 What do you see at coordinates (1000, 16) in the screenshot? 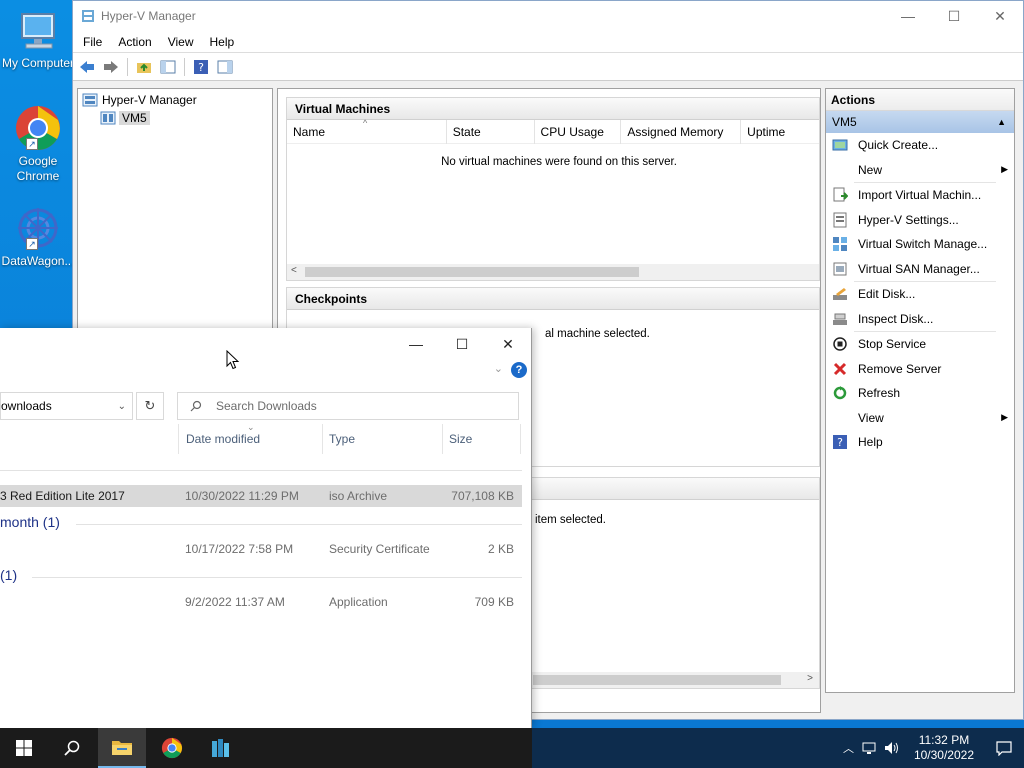
I see `close-button: ✕` at bounding box center [1000, 16].